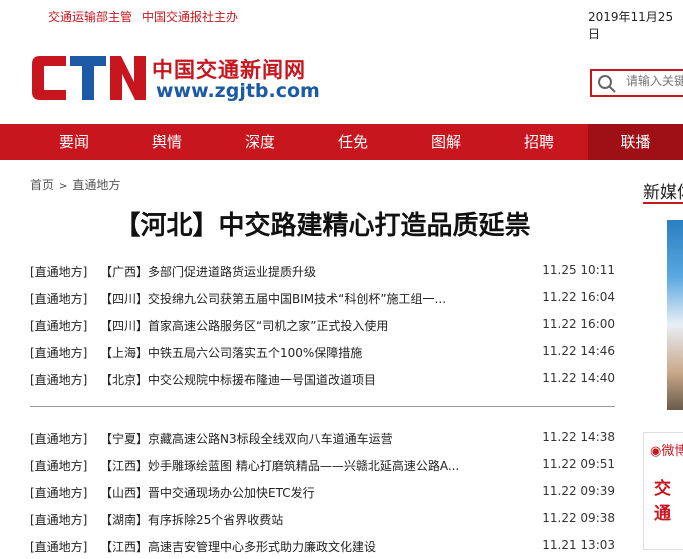  What do you see at coordinates (280, 379) in the screenshot?
I see `list-item-headline: 【北京】中交公规院中标援布隆迪一号国道改道项目` at bounding box center [280, 379].